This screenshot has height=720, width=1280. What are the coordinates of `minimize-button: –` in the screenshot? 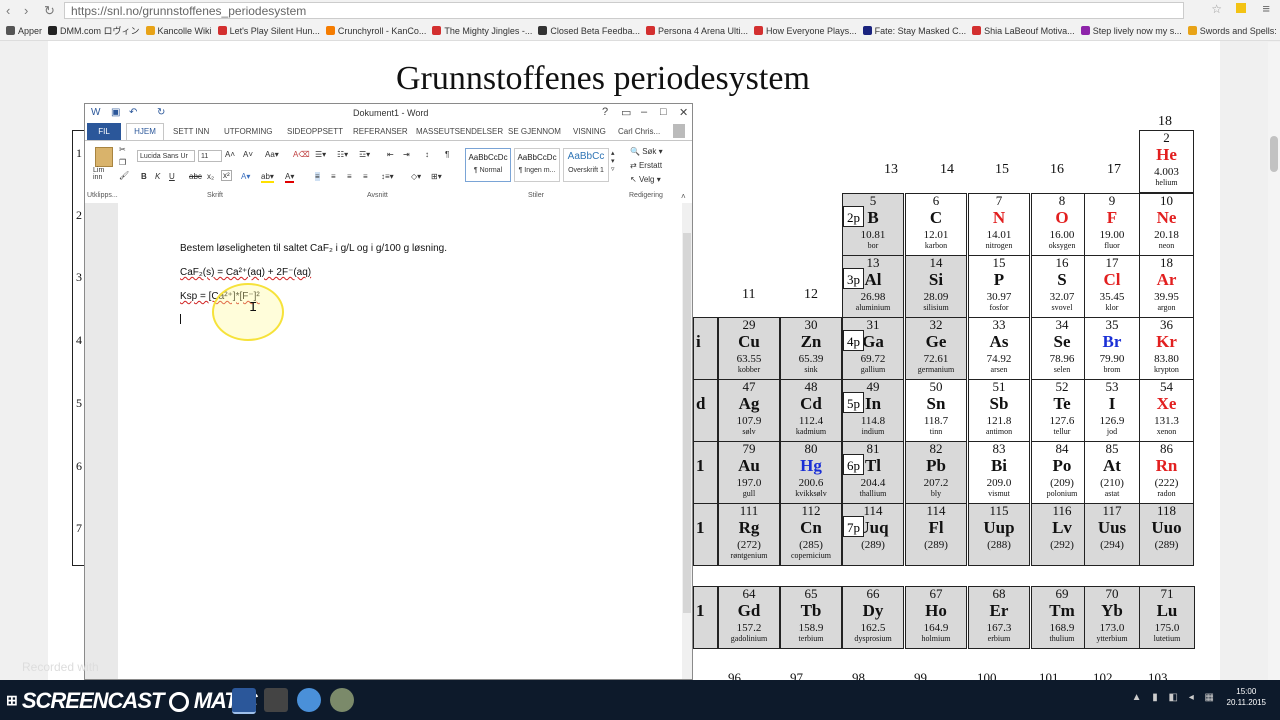 It's located at (644, 112).